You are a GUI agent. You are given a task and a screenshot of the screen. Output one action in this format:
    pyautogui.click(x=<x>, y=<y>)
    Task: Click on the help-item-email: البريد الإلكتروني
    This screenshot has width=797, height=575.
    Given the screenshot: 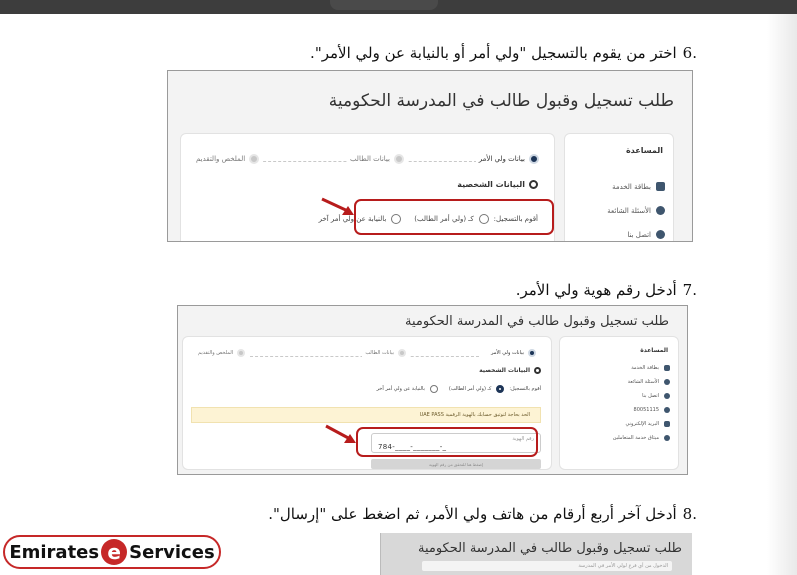 What is the action you would take?
    pyautogui.click(x=647, y=424)
    